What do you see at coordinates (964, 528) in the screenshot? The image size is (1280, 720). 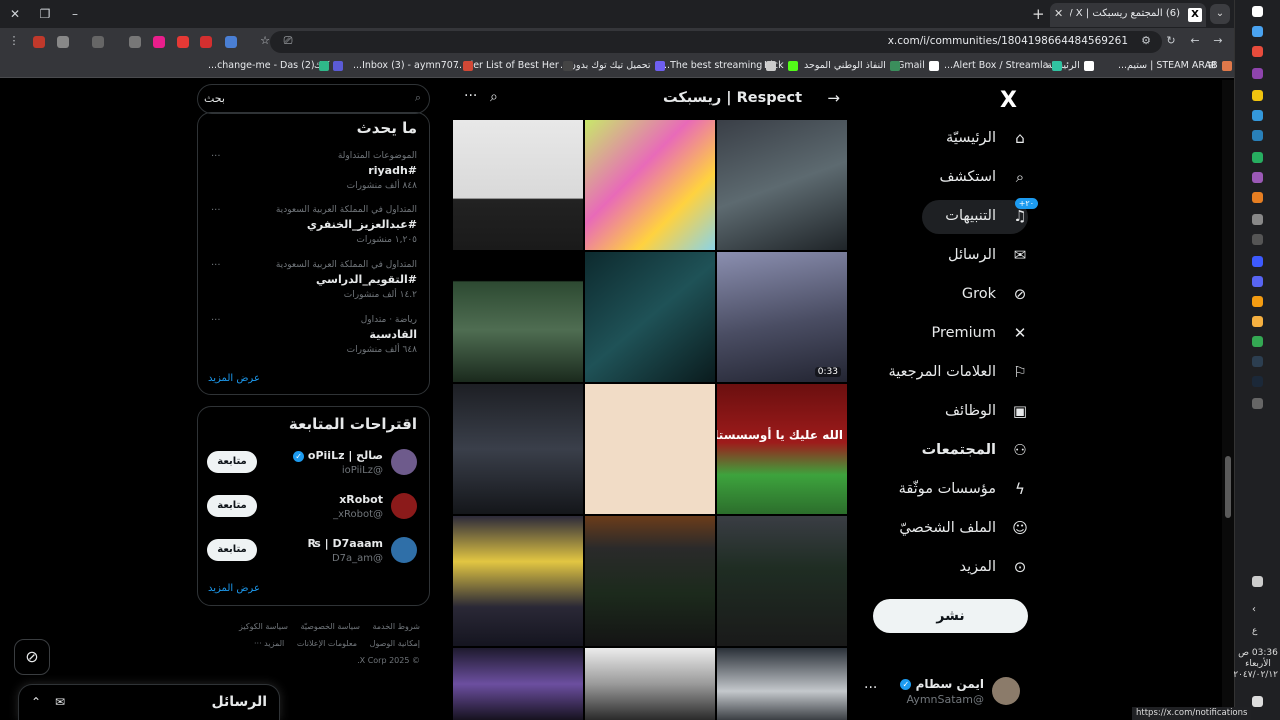 I see `nav-item-person: ☺ الملف الشخصيّ` at bounding box center [964, 528].